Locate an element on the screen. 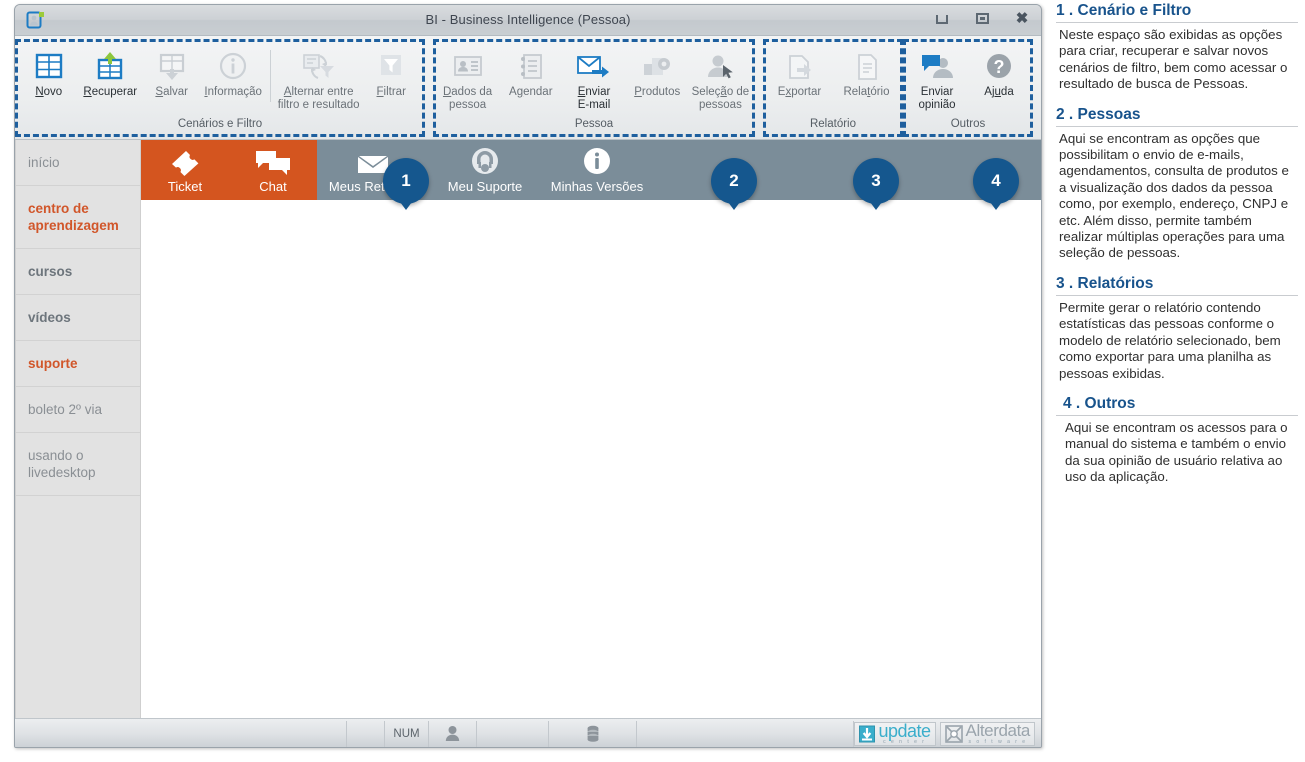 The image size is (1305, 762). ribbon-separator is located at coordinates (270, 76).